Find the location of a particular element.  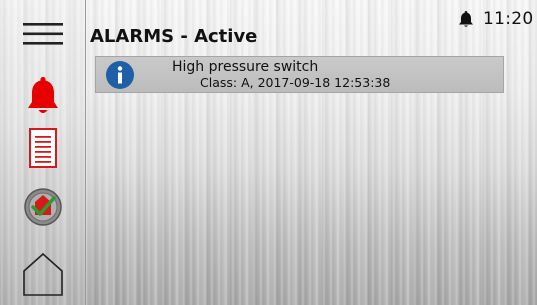

menu-icon is located at coordinates (43, 34).